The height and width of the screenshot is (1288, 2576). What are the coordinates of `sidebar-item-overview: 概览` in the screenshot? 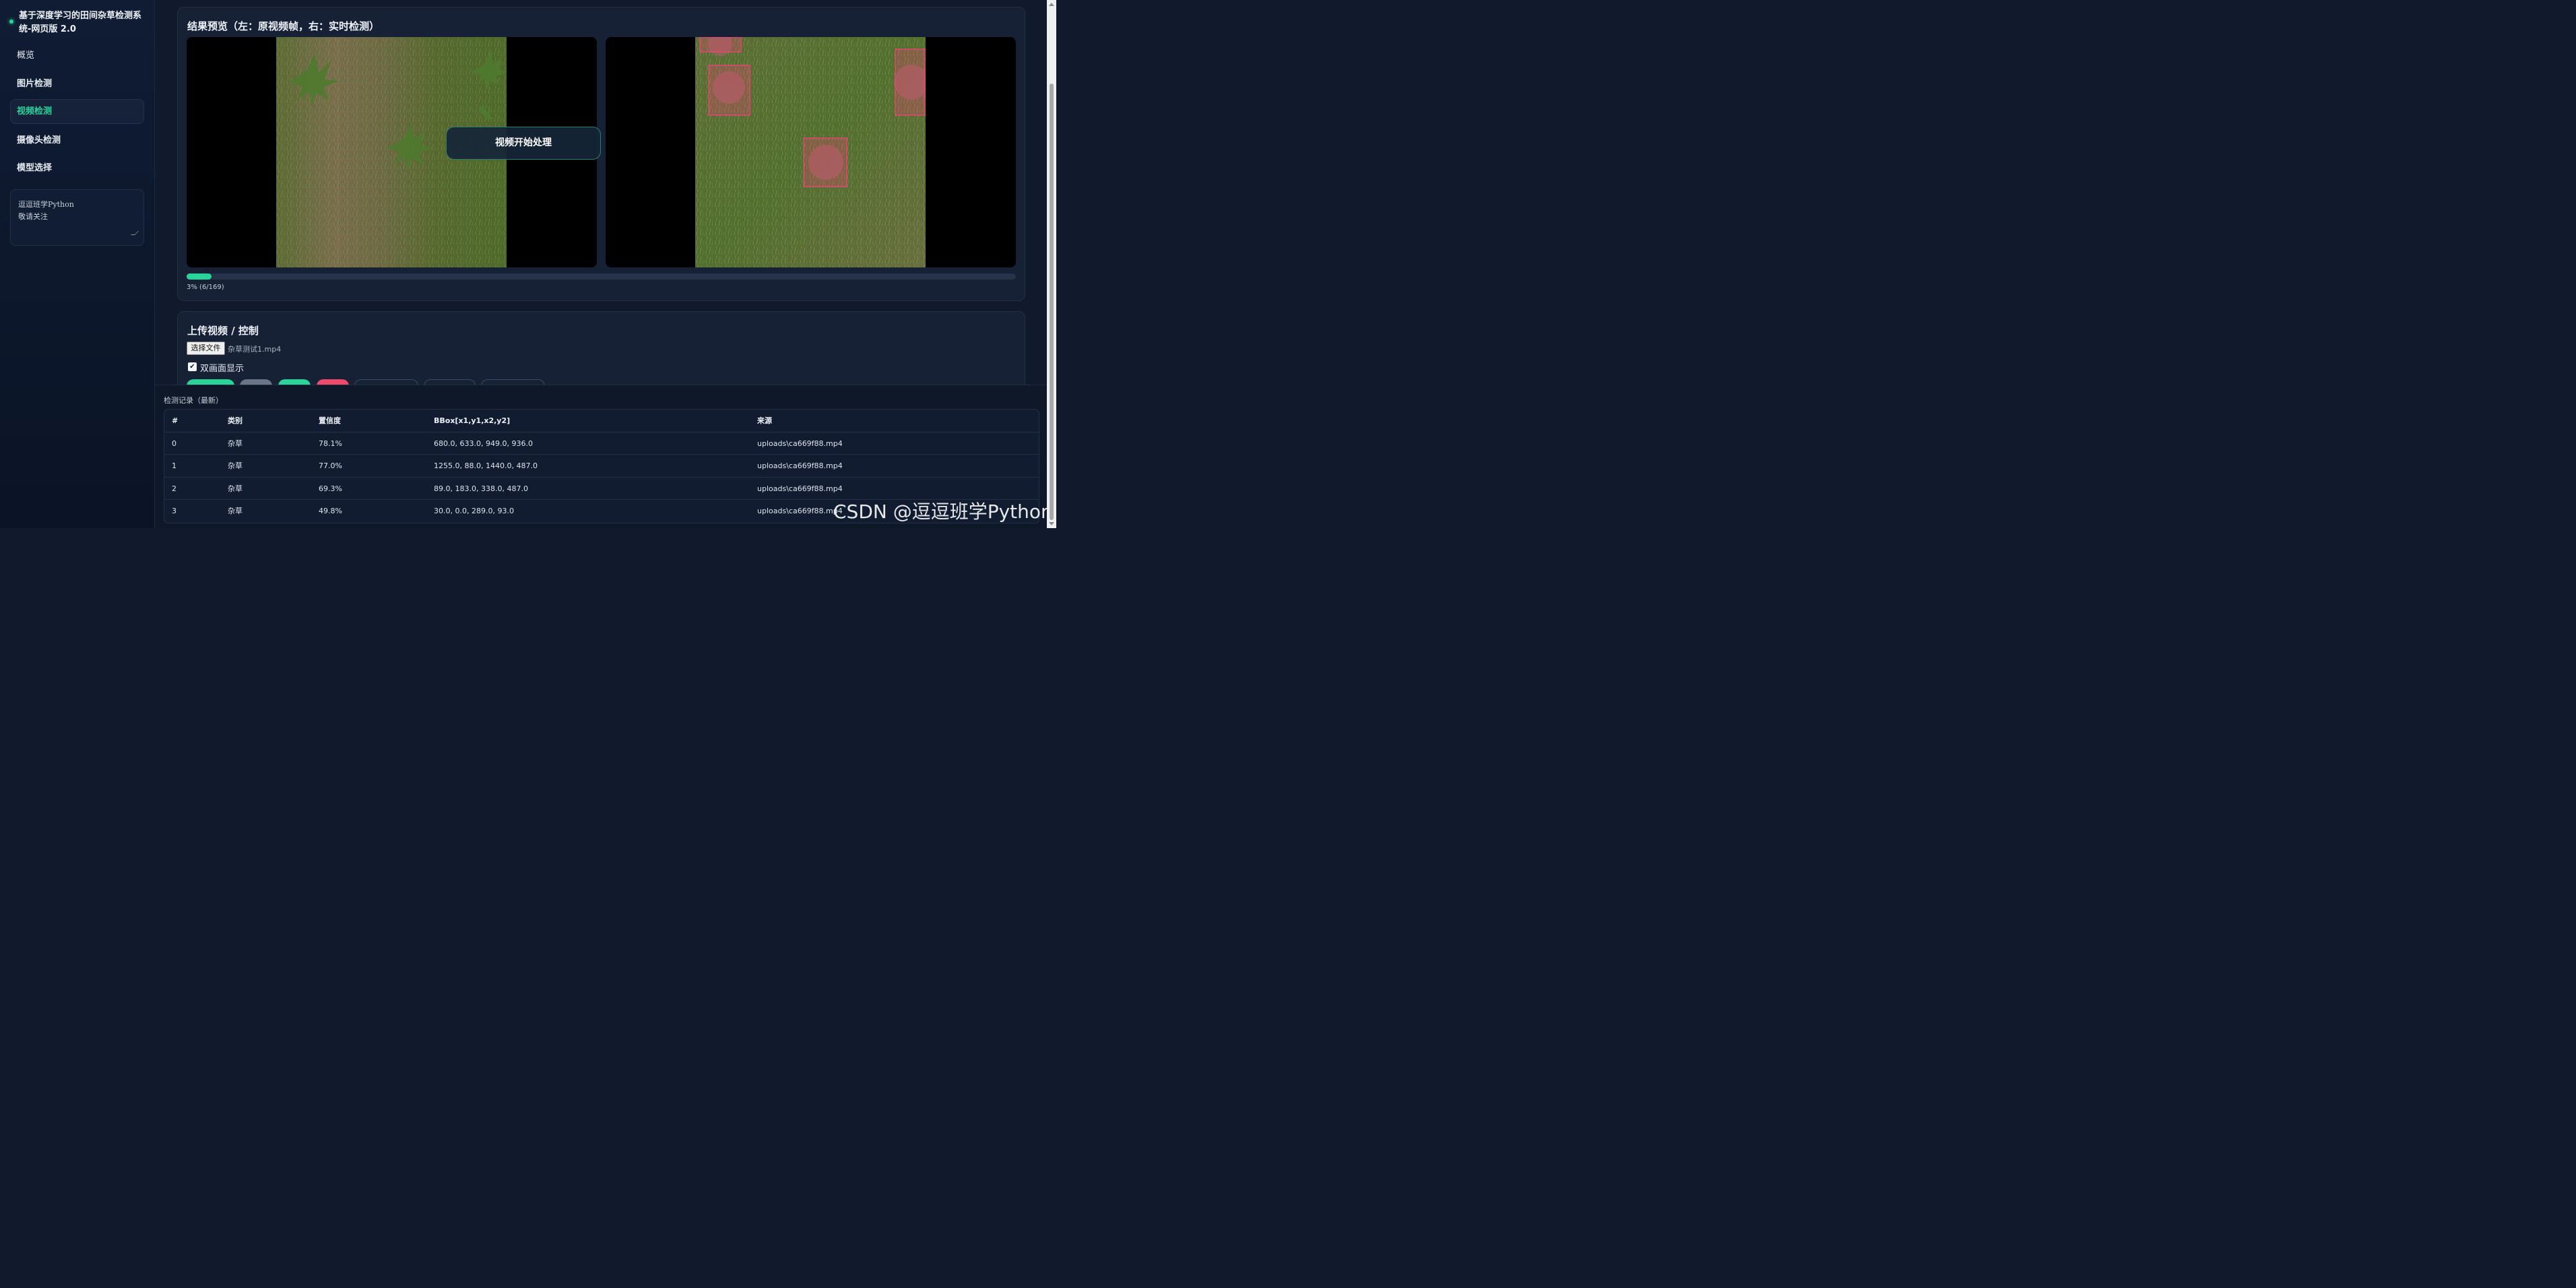 It's located at (77, 55).